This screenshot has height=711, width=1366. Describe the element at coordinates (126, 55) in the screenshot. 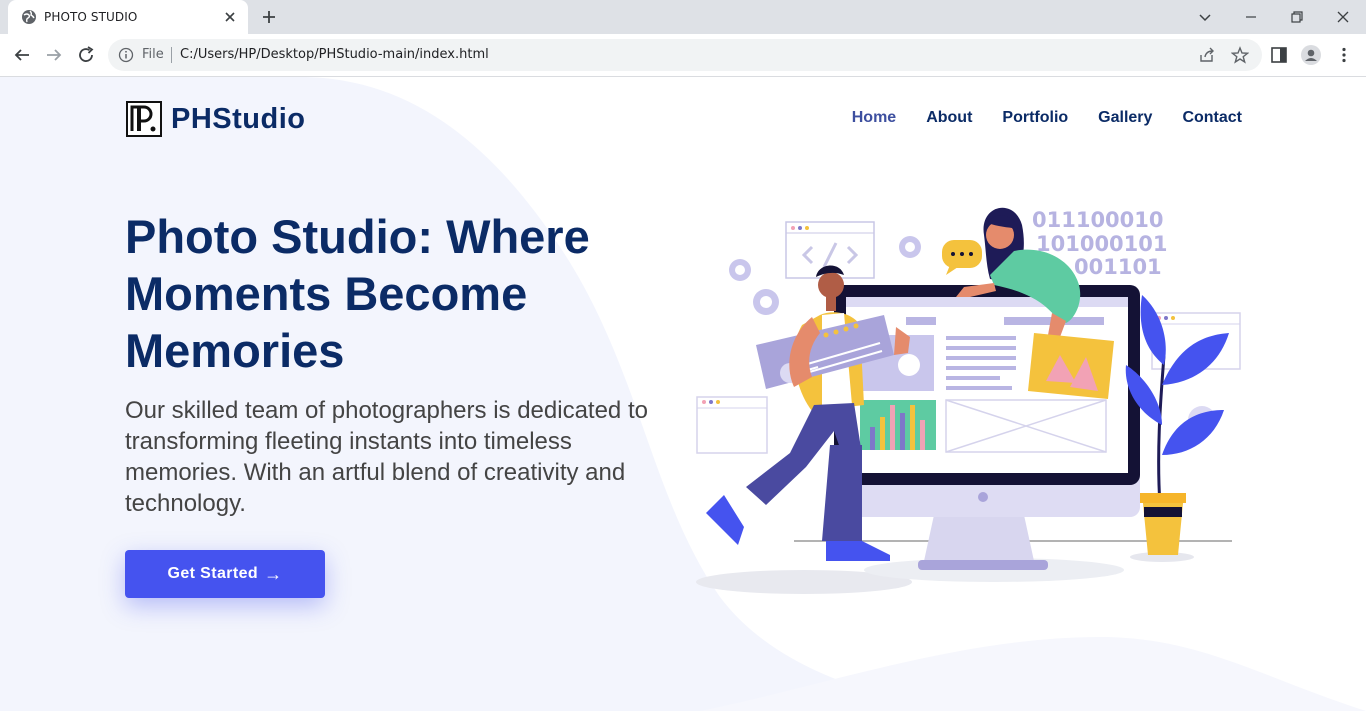

I see `info-icon` at that location.